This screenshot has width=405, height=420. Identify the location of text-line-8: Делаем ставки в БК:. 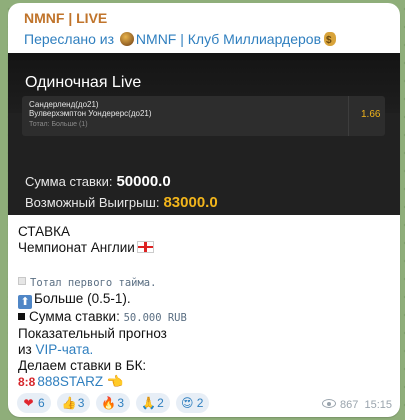
(82, 365).